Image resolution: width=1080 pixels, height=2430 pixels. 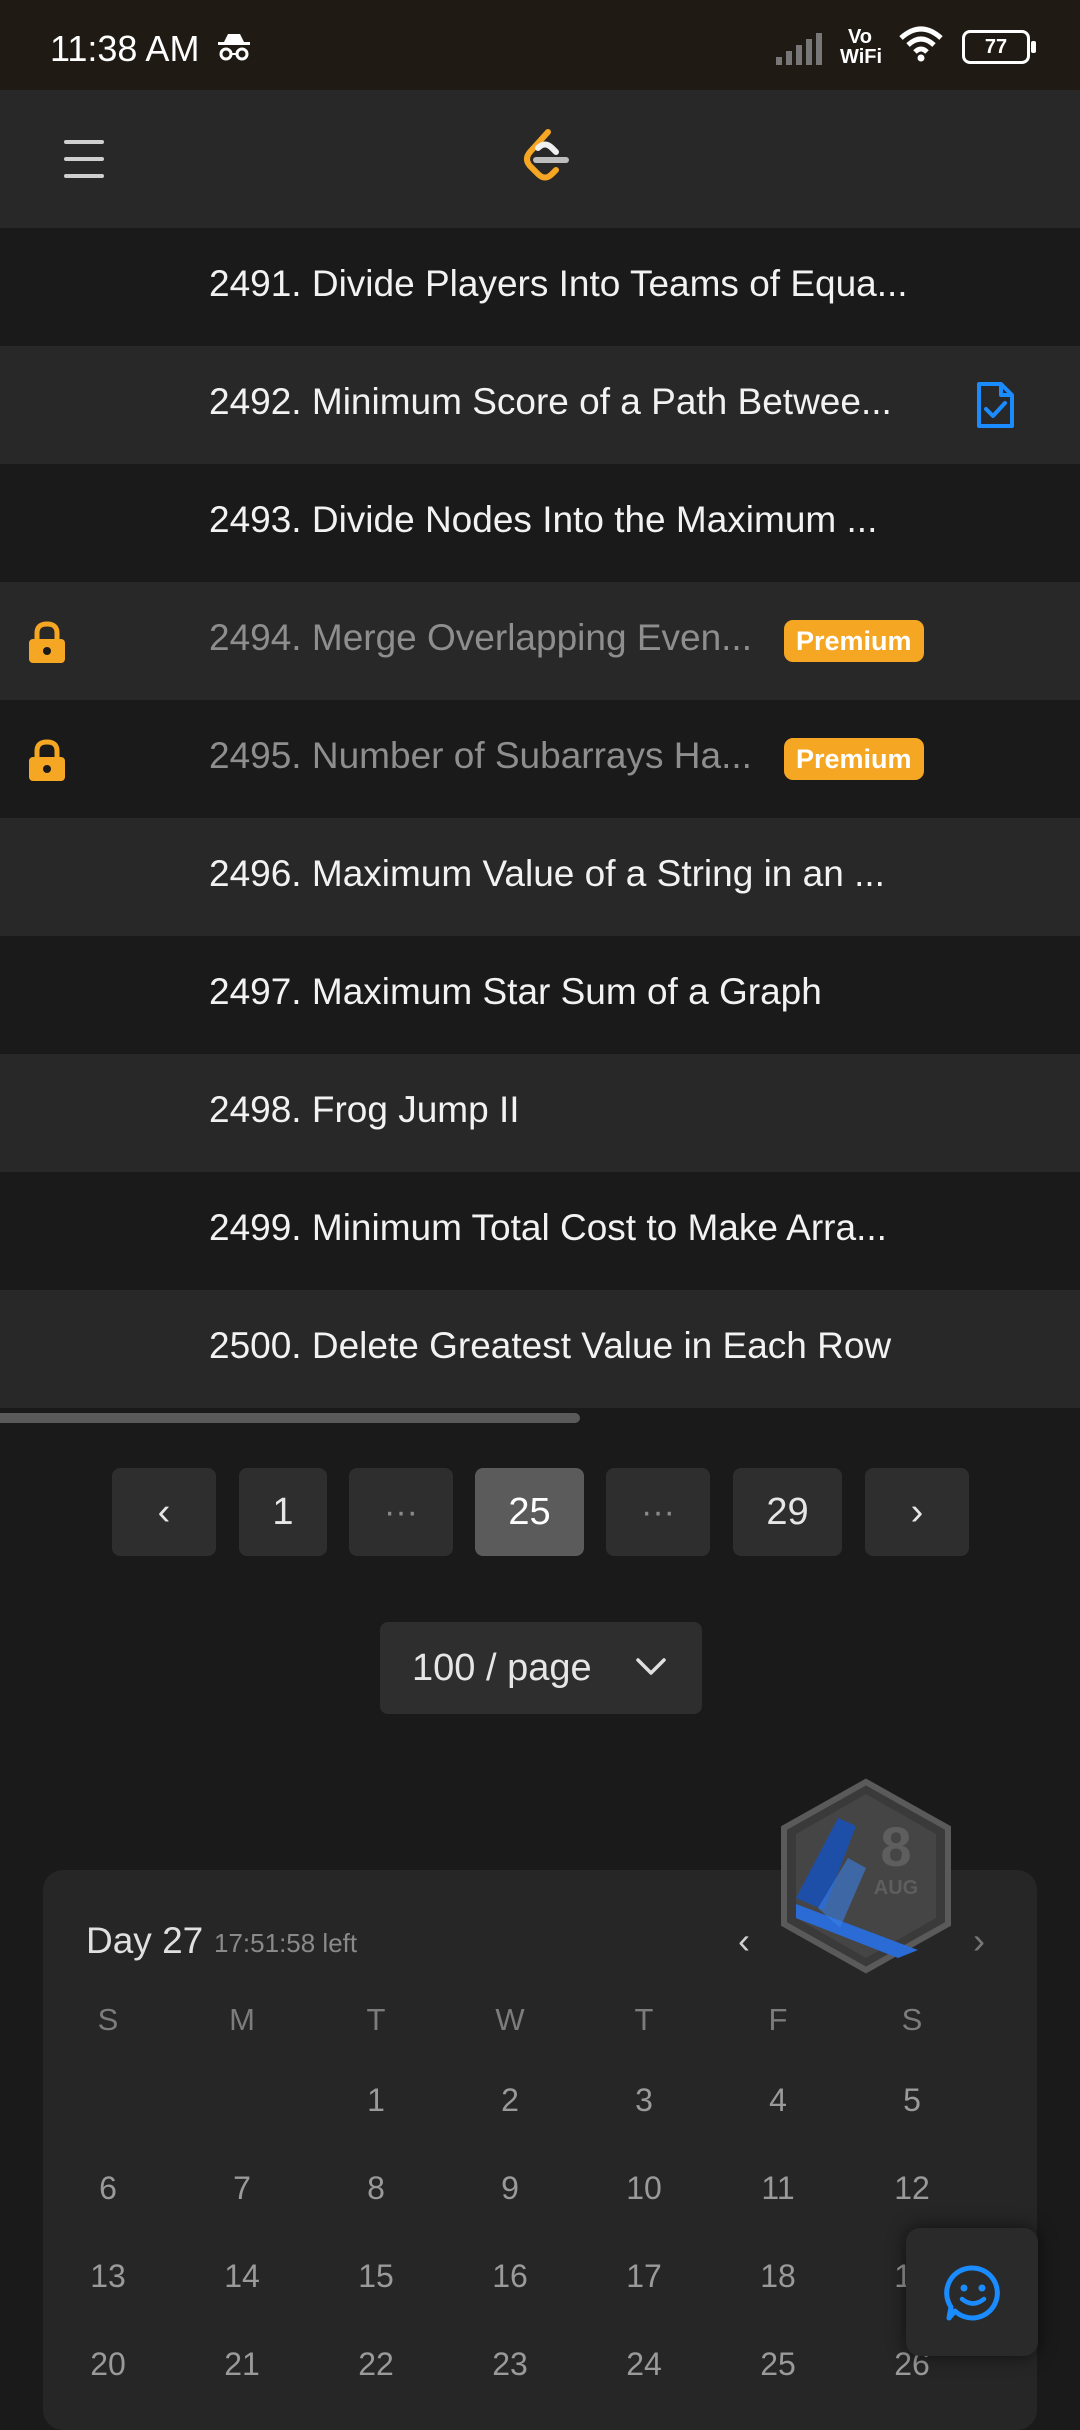 What do you see at coordinates (778, 2100) in the screenshot?
I see `calendar-day: 4` at bounding box center [778, 2100].